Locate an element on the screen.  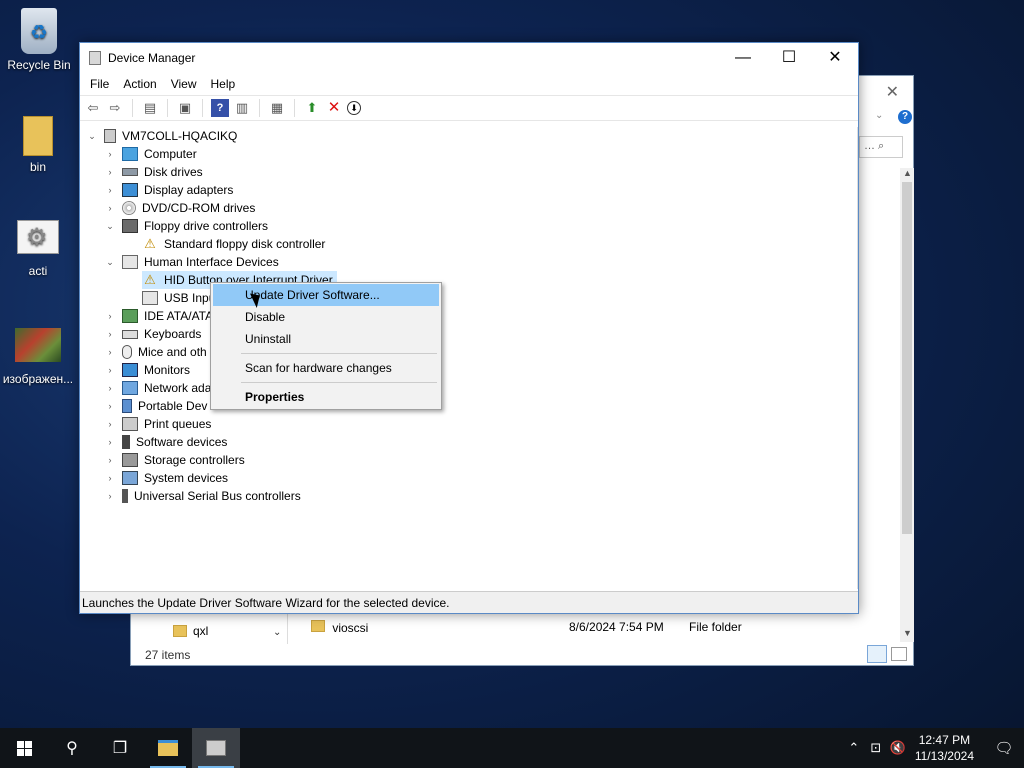
chevron-up-icon: ⌃ is located at coordinates (854, 748).